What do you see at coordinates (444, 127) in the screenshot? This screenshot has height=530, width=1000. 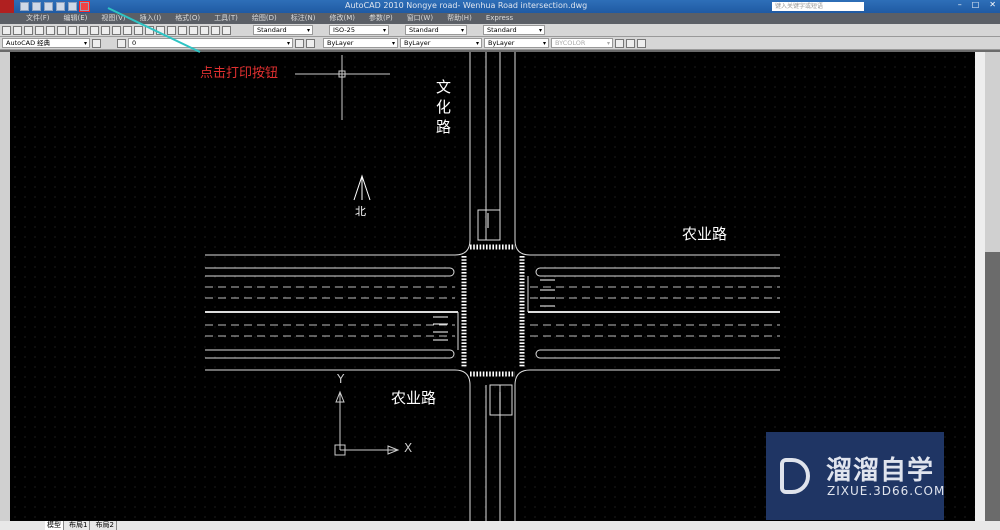 I see `road-label-wenhua-3: 路` at bounding box center [444, 127].